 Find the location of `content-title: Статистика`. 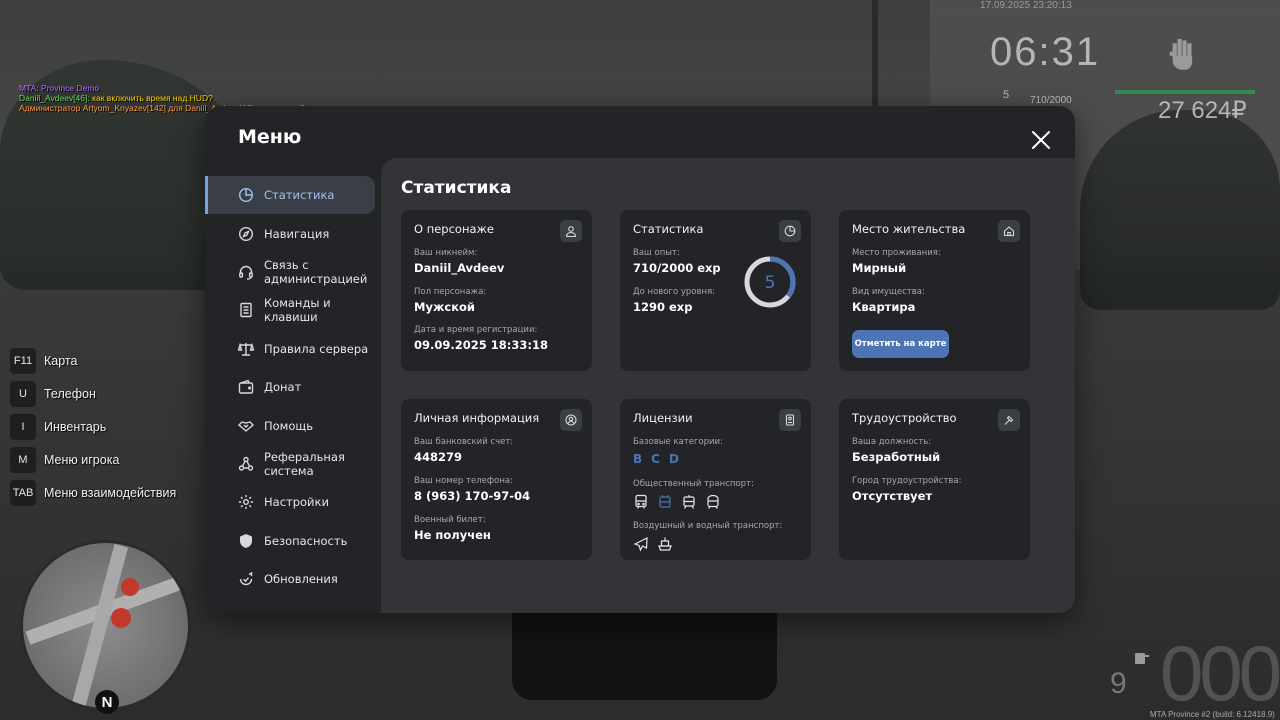

content-title: Статистика is located at coordinates (456, 188).